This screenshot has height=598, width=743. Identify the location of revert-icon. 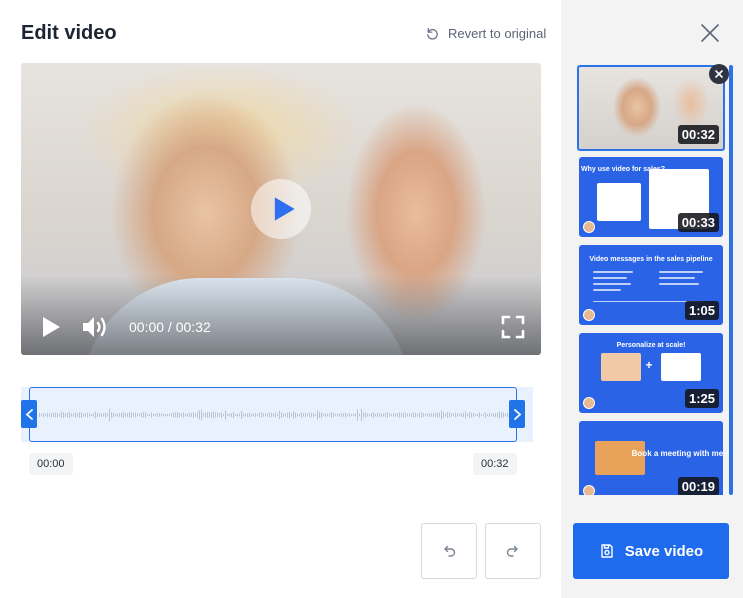
(432, 33).